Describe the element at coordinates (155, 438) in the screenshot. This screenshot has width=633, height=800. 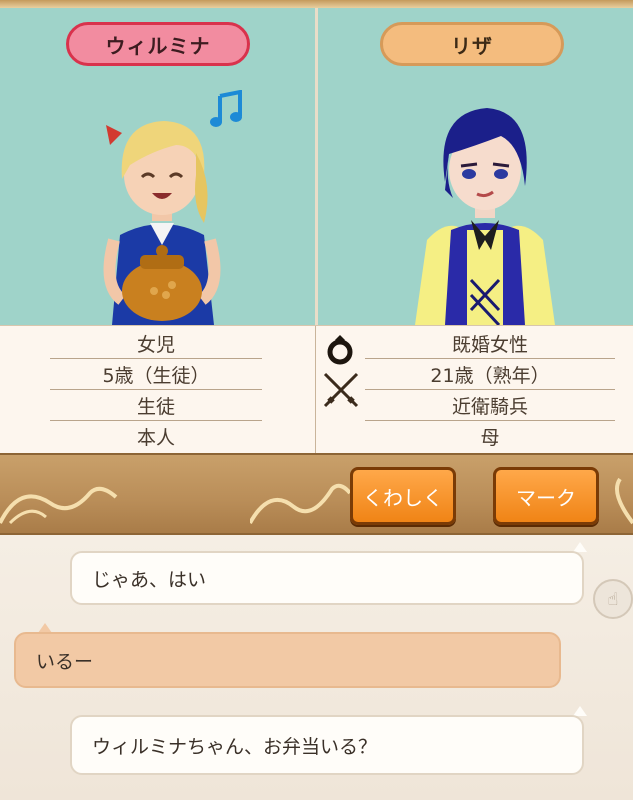
I see `left-info-relation: 本人` at that location.